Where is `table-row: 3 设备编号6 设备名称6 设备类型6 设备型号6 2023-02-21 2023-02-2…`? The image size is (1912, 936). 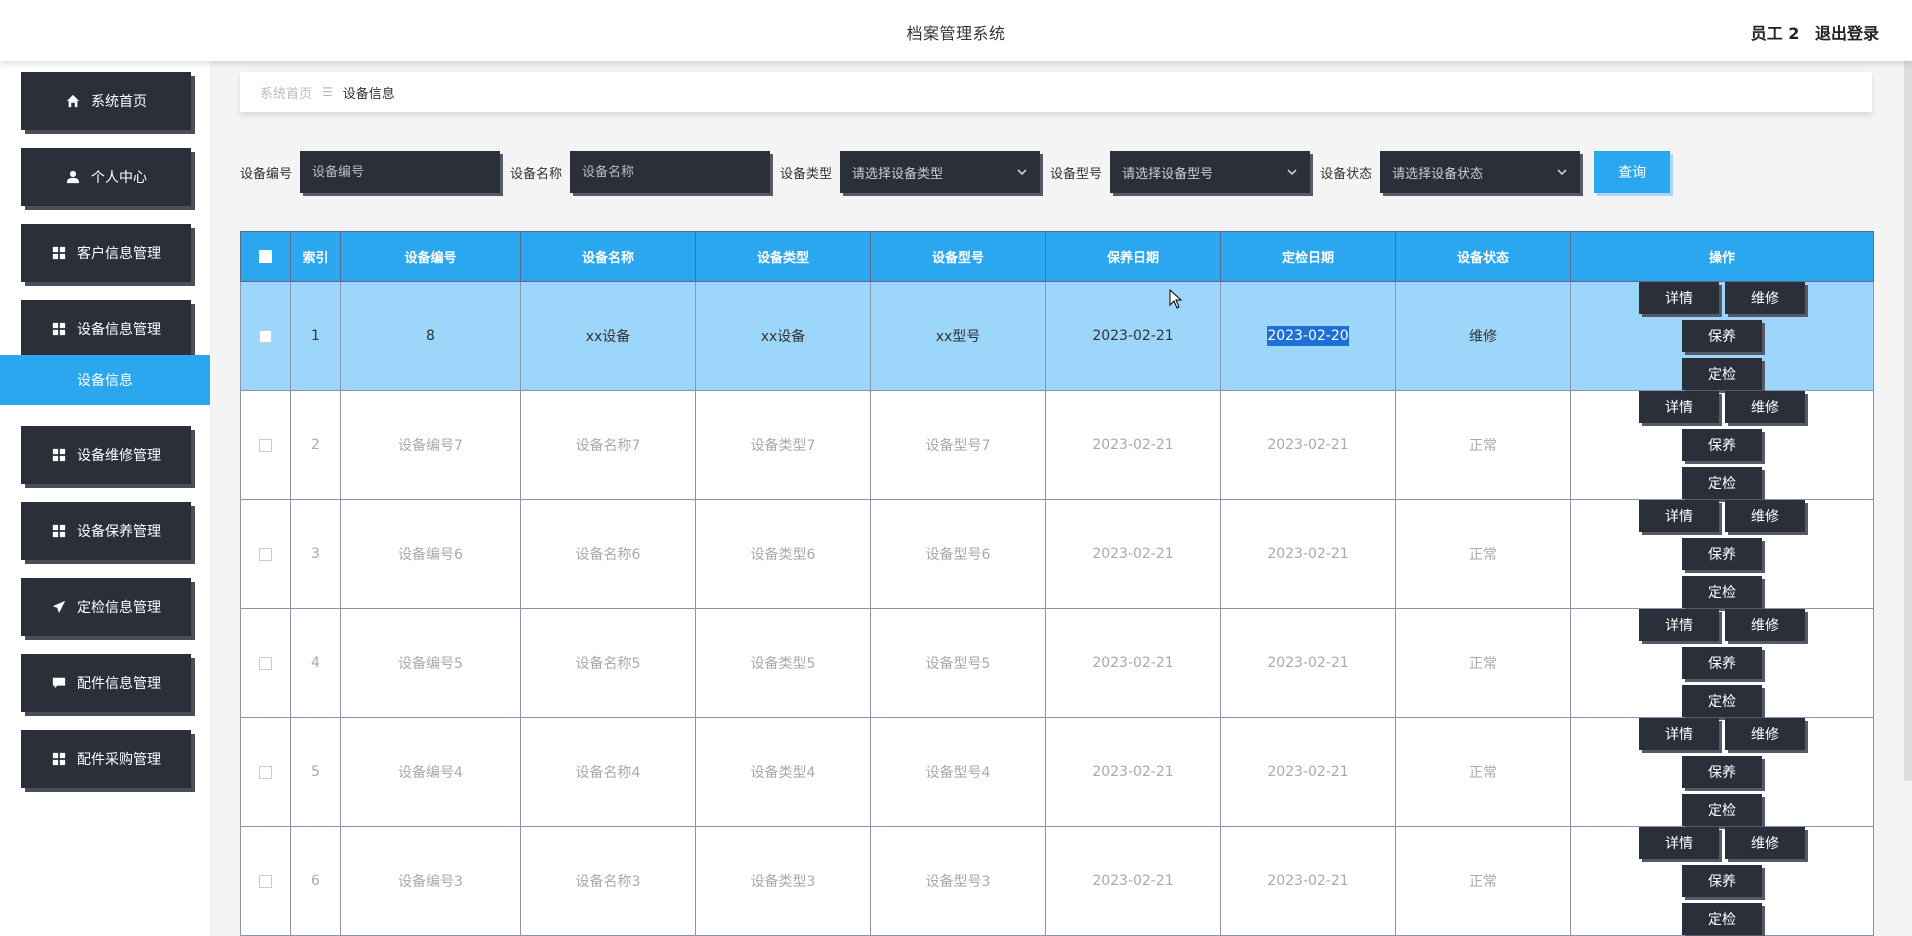 table-row: 3 设备编号6 设备名称6 设备类型6 设备型号6 2023-02-21 2023-02-2… is located at coordinates (1057, 554).